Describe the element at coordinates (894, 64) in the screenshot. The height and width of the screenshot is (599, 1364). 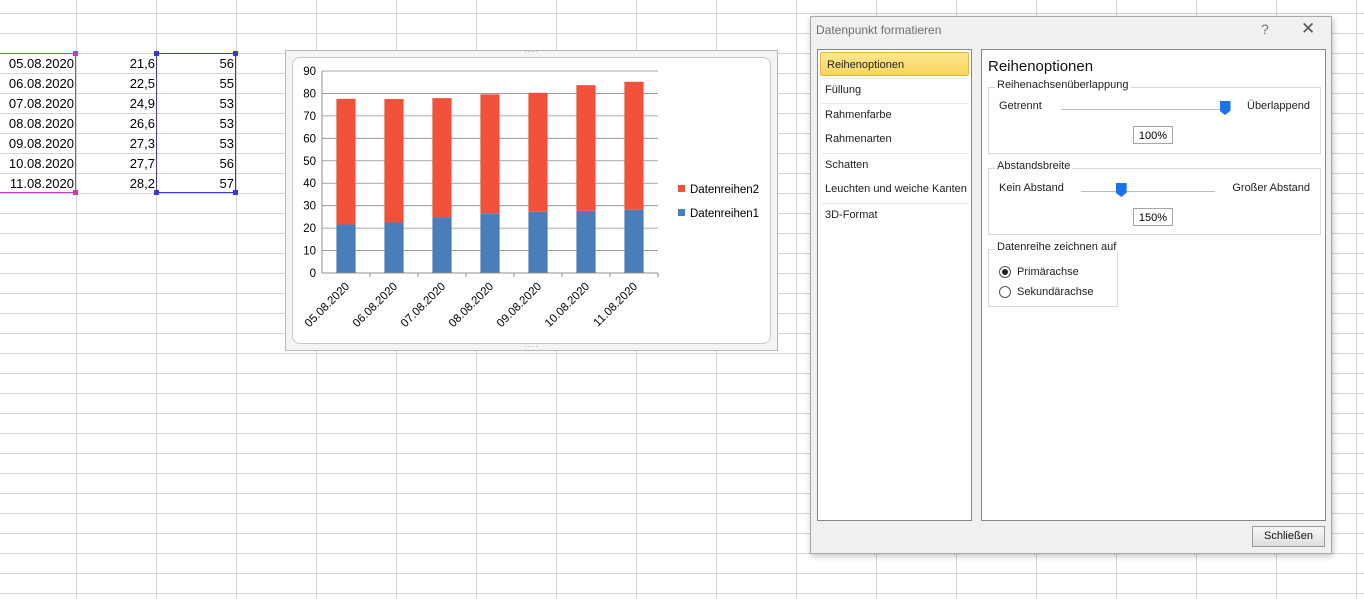
I see `nav-reihenoptionen: Reihenoptionen` at that location.